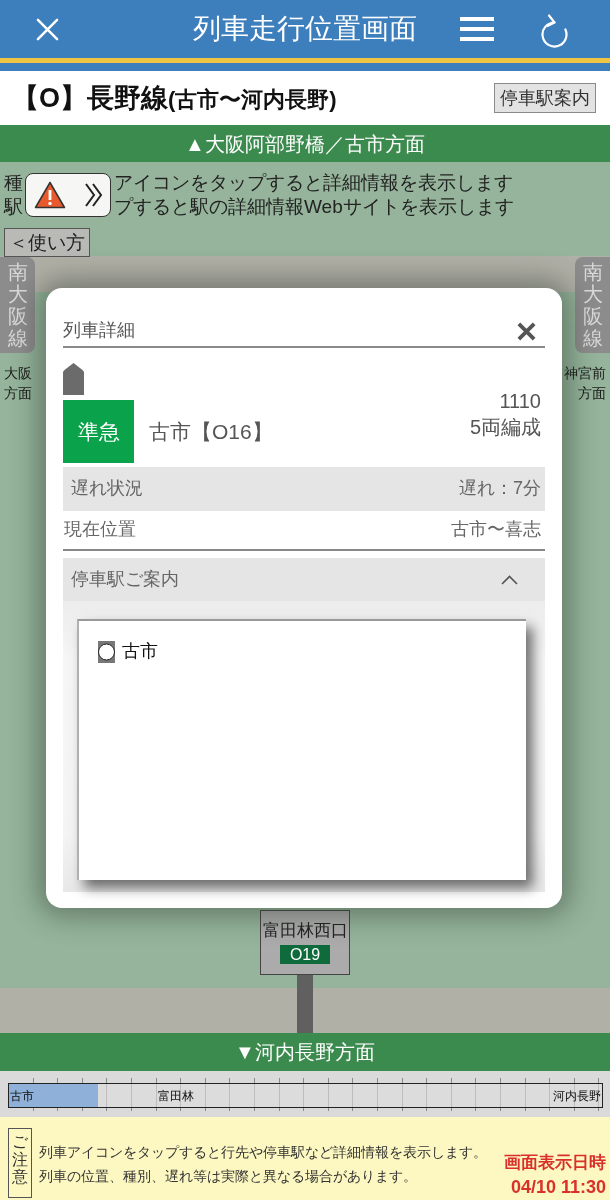 This screenshot has width=610, height=1200. I want to click on notice-text: プすると駅の詳細情報Webサイトを表示します, so click(314, 207).